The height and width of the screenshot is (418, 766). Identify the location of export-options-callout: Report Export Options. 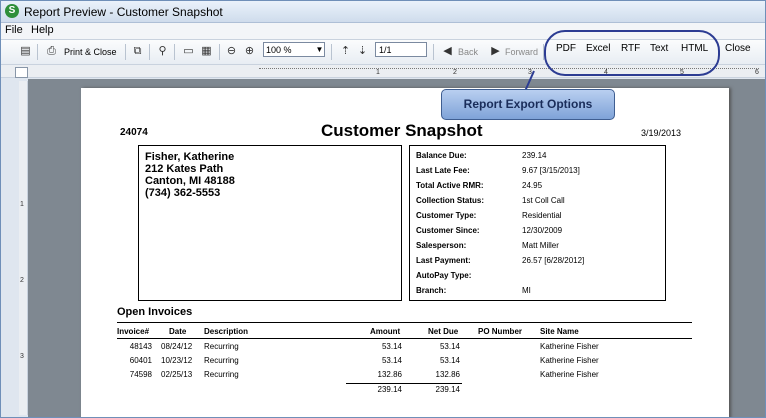
(528, 104).